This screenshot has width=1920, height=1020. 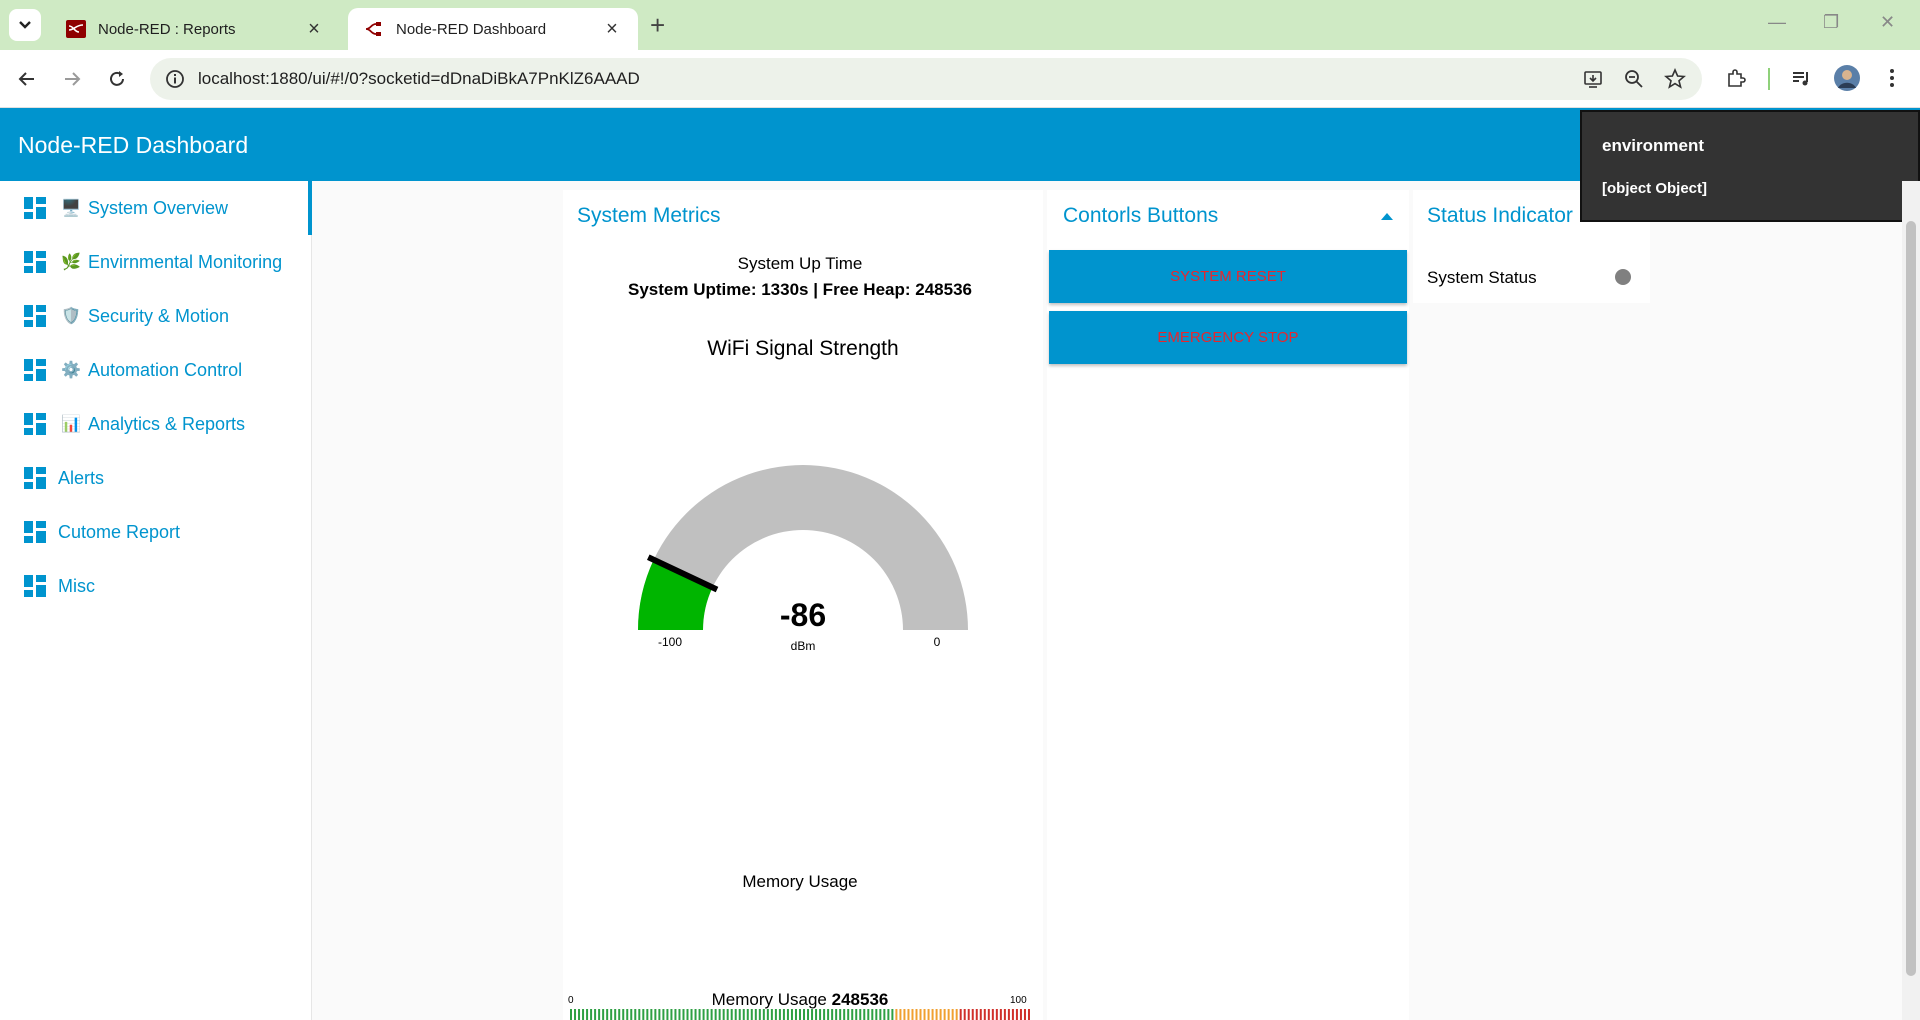 I want to click on scrollbar-thumb, so click(x=1911, y=598).